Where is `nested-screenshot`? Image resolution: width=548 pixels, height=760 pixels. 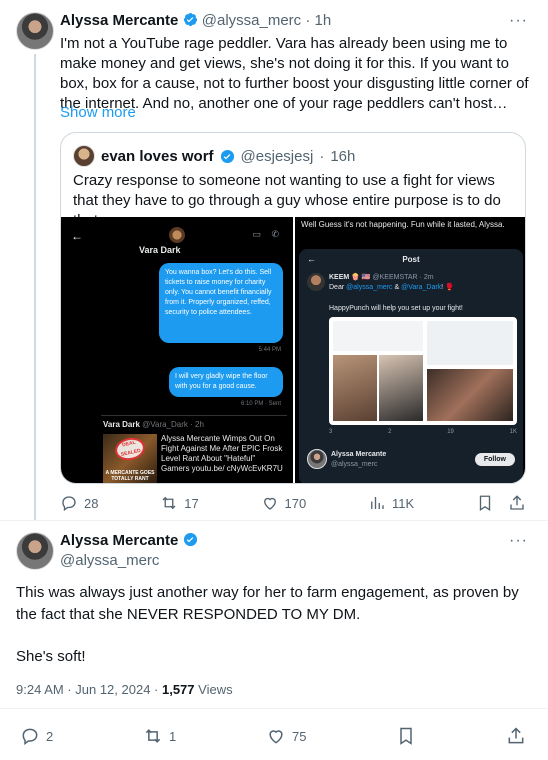
nested-screenshot is located at coordinates (423, 371).